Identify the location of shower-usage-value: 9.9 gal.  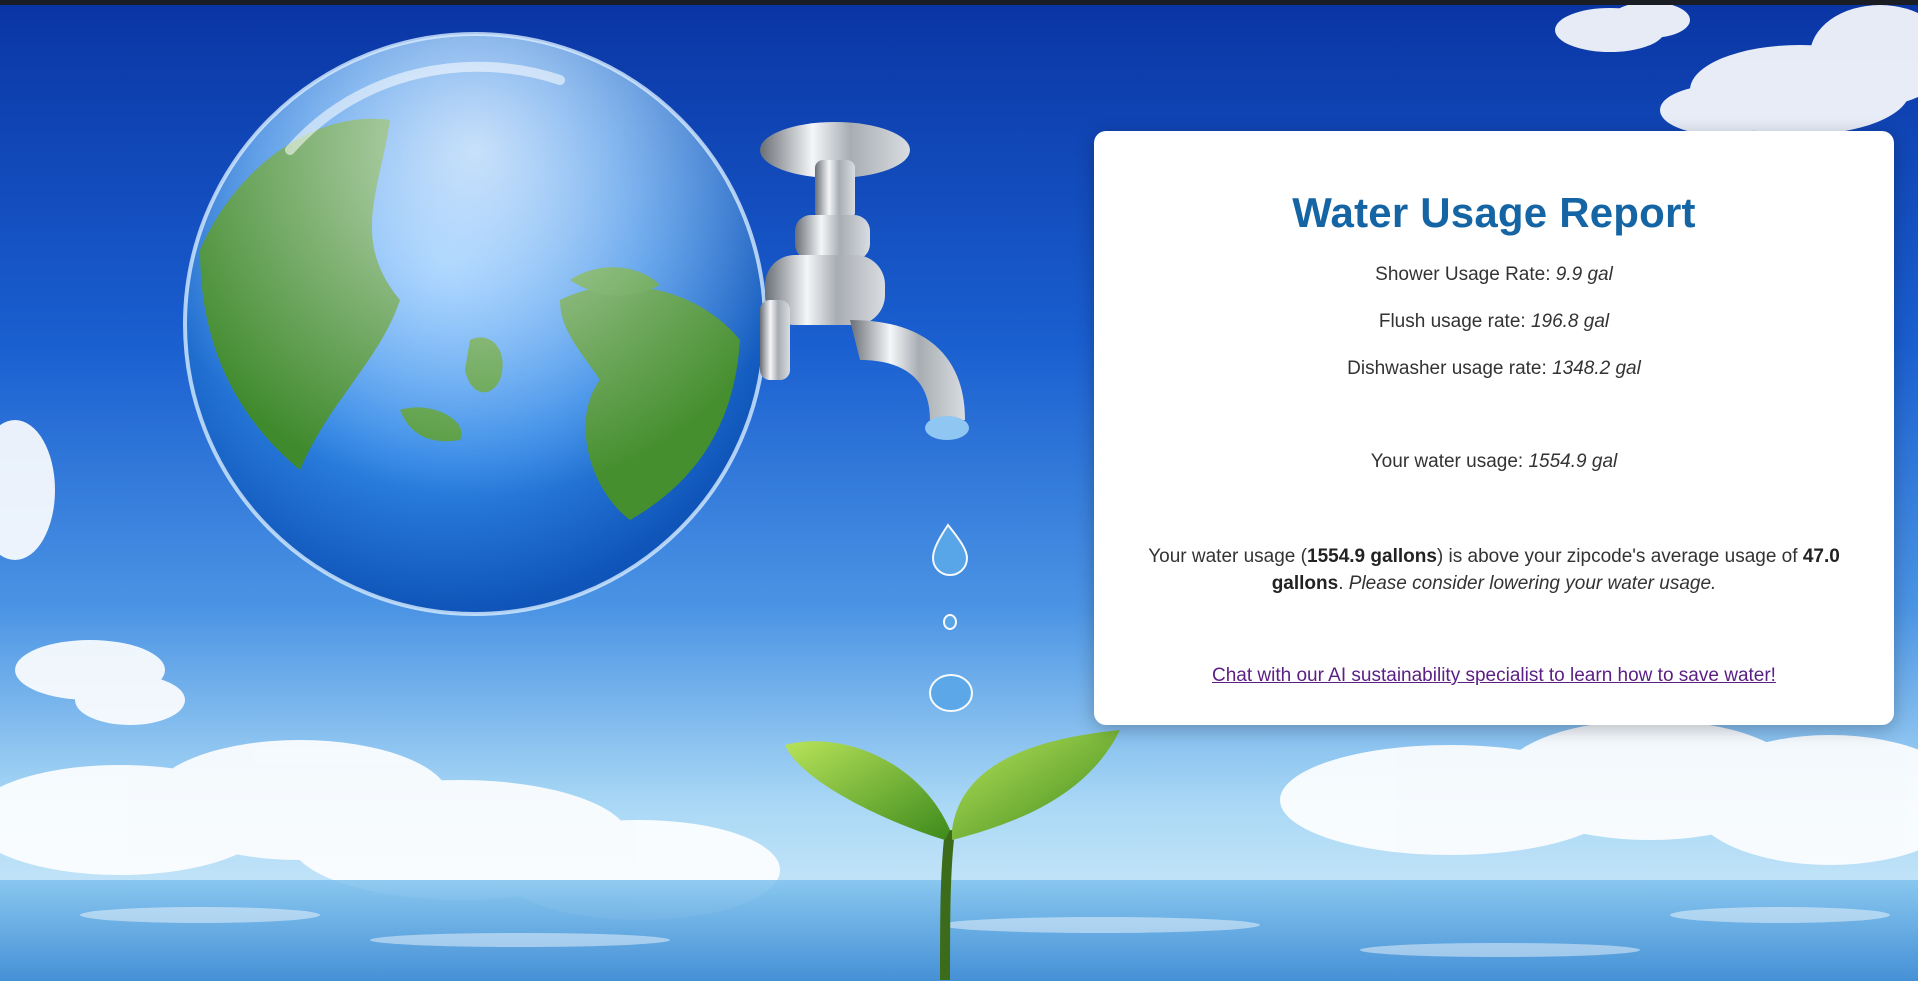
(1584, 274).